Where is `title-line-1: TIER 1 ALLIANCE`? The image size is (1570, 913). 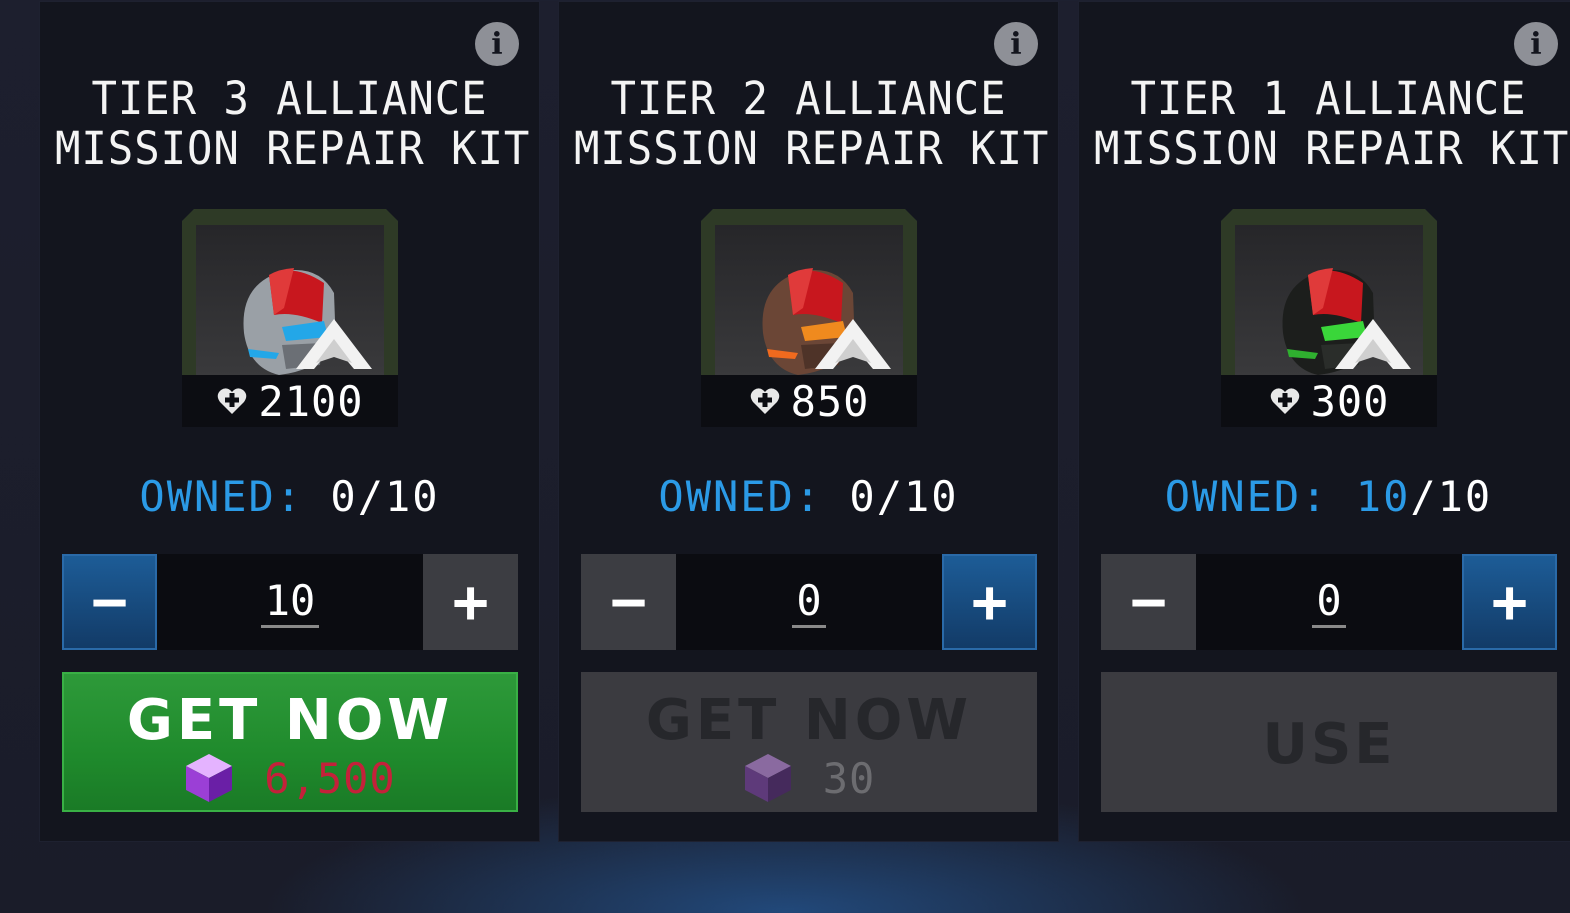 title-line-1: TIER 1 ALLIANCE is located at coordinates (1328, 98).